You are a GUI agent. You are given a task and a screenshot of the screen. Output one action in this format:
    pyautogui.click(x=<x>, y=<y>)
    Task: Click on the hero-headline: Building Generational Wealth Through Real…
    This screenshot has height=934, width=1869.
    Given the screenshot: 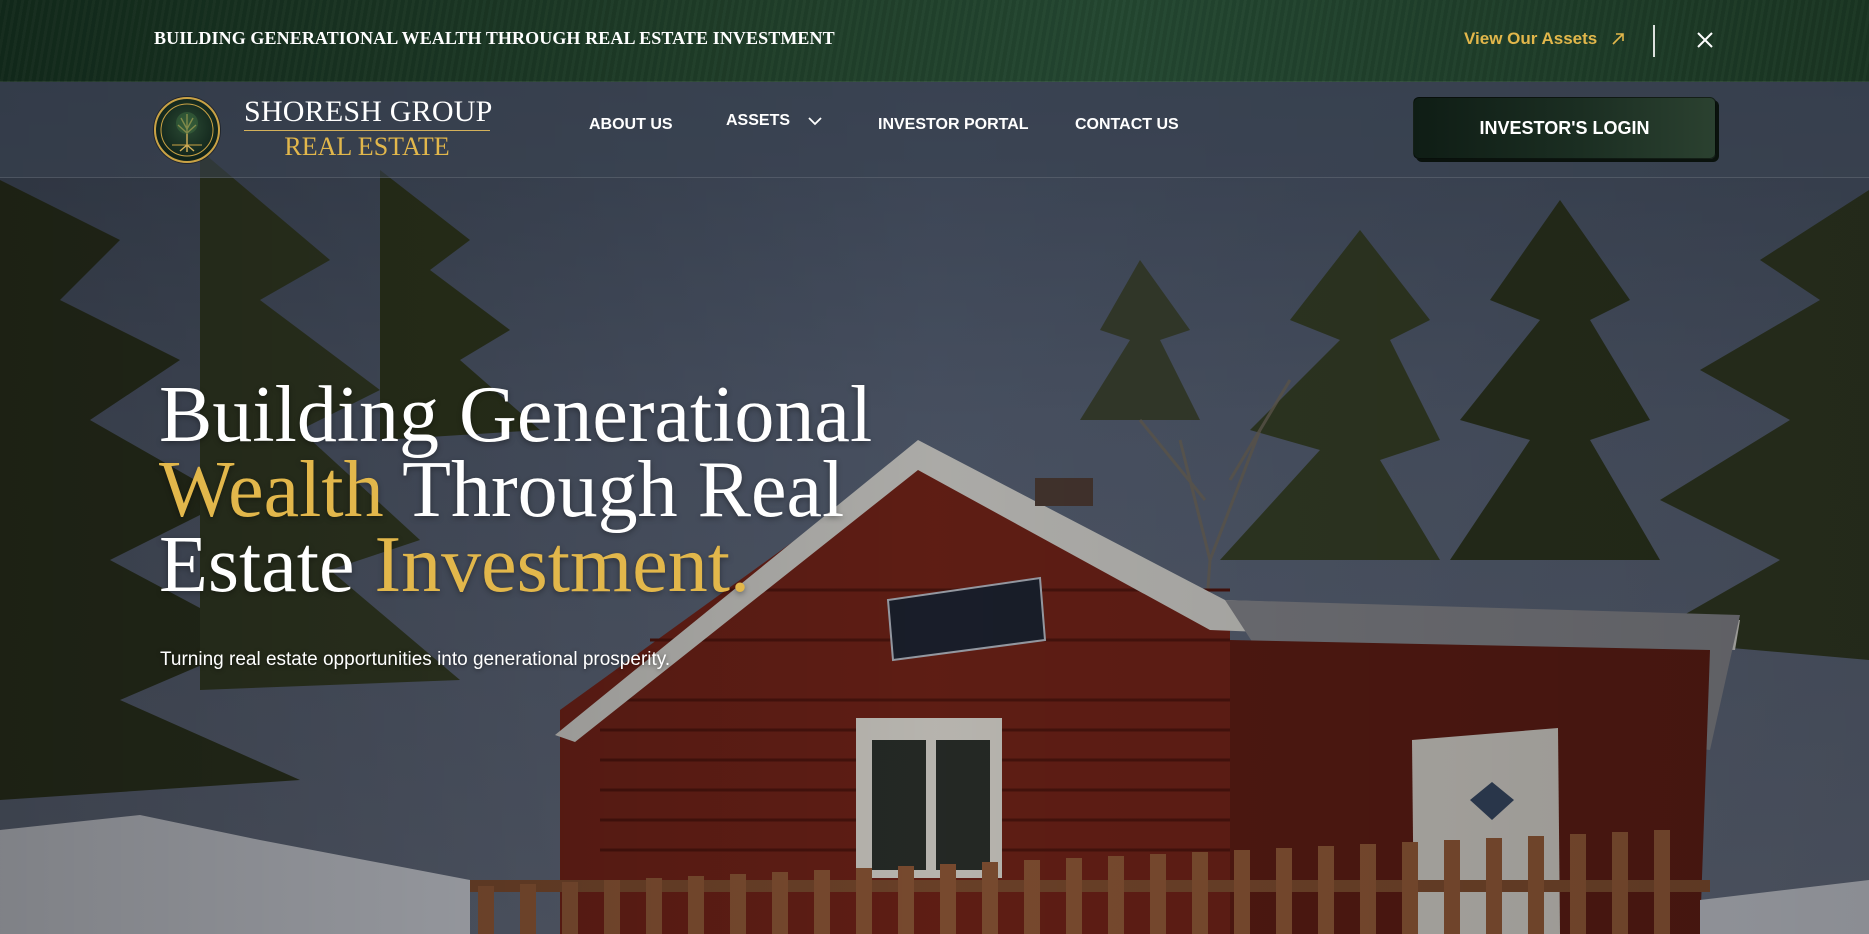 What is the action you would take?
    pyautogui.click(x=515, y=490)
    